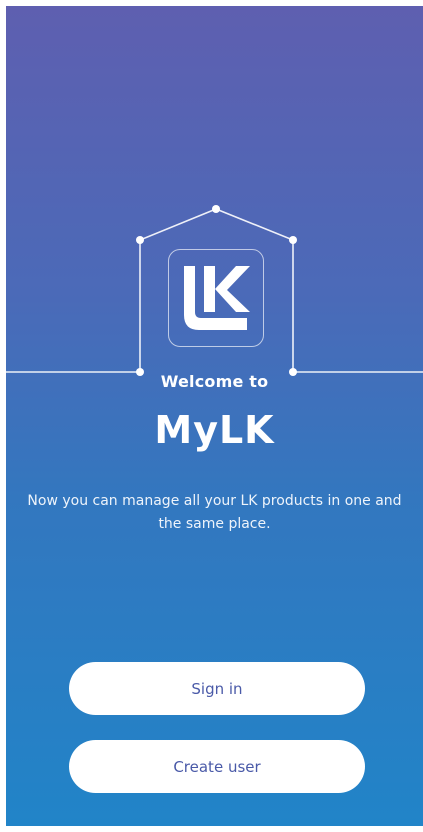  Describe the element at coordinates (217, 688) in the screenshot. I see `sign-in-button: Sign in` at that location.